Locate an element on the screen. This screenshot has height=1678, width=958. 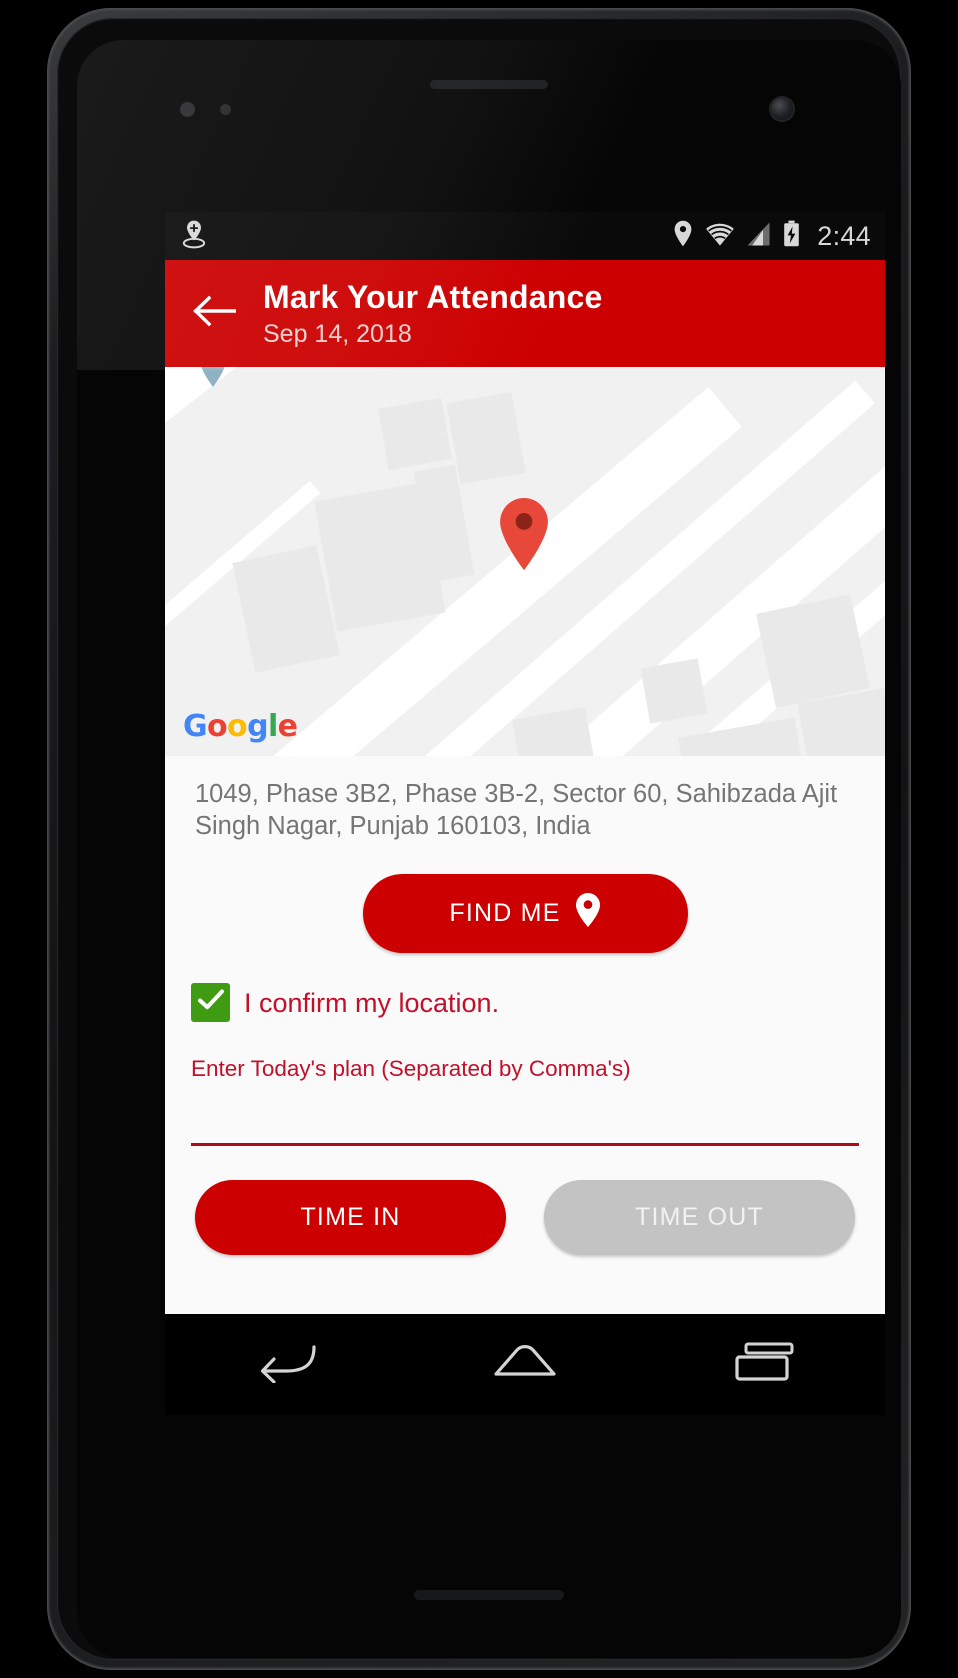
plan-input-field is located at coordinates (525, 1127).